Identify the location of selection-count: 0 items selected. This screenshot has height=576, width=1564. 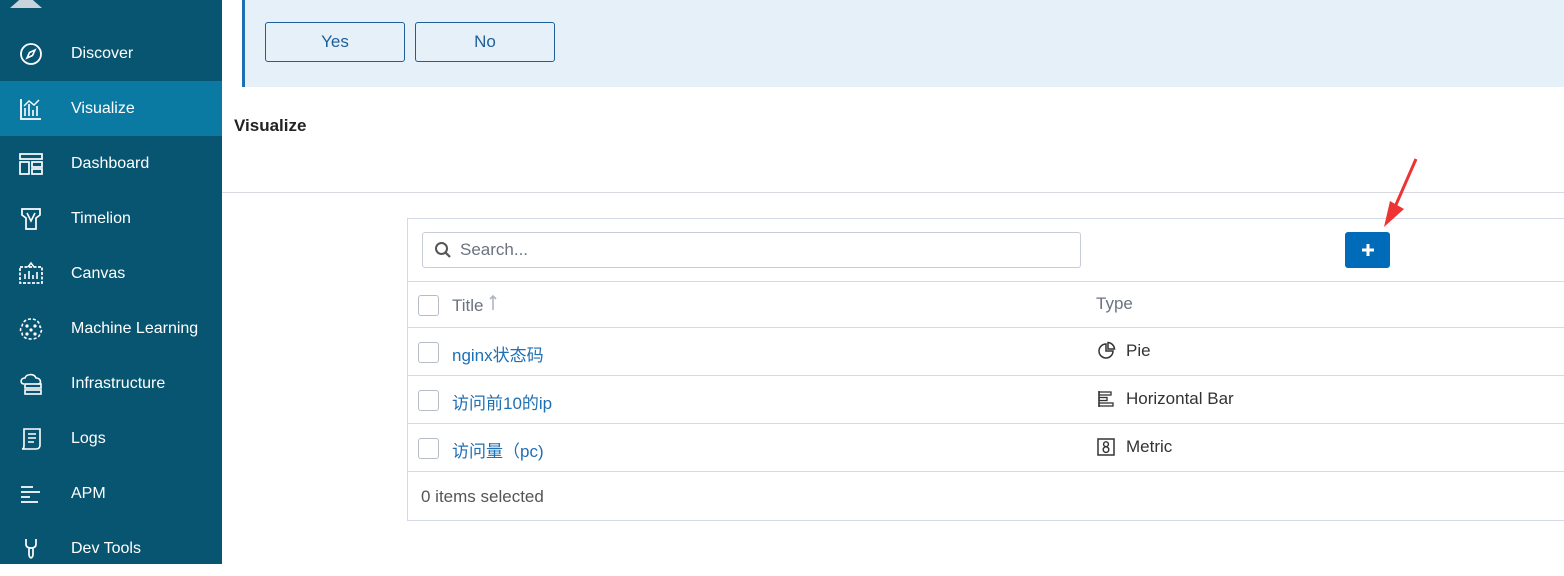
(482, 496).